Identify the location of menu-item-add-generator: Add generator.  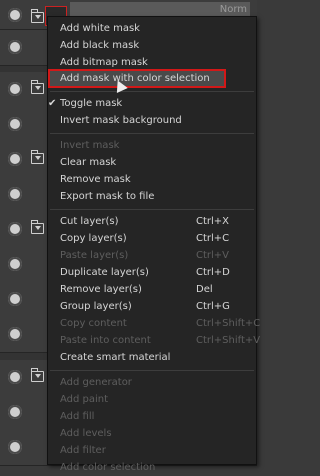
(96, 382).